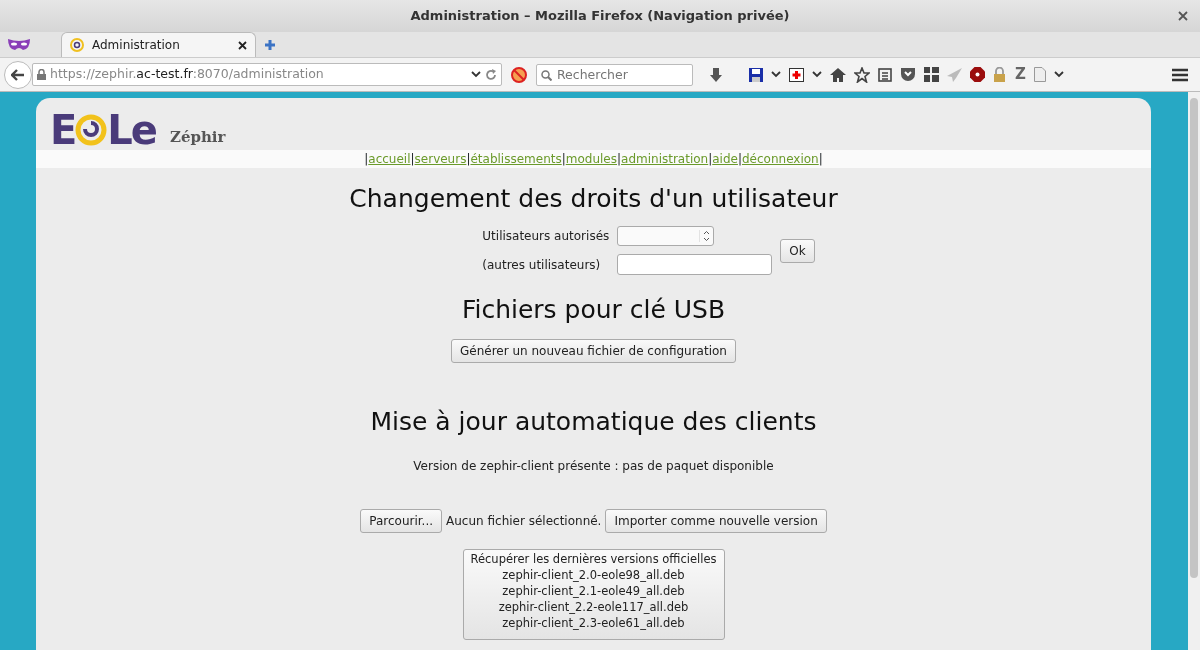  Describe the element at coordinates (389, 159) in the screenshot. I see `nav-link: accueil` at that location.